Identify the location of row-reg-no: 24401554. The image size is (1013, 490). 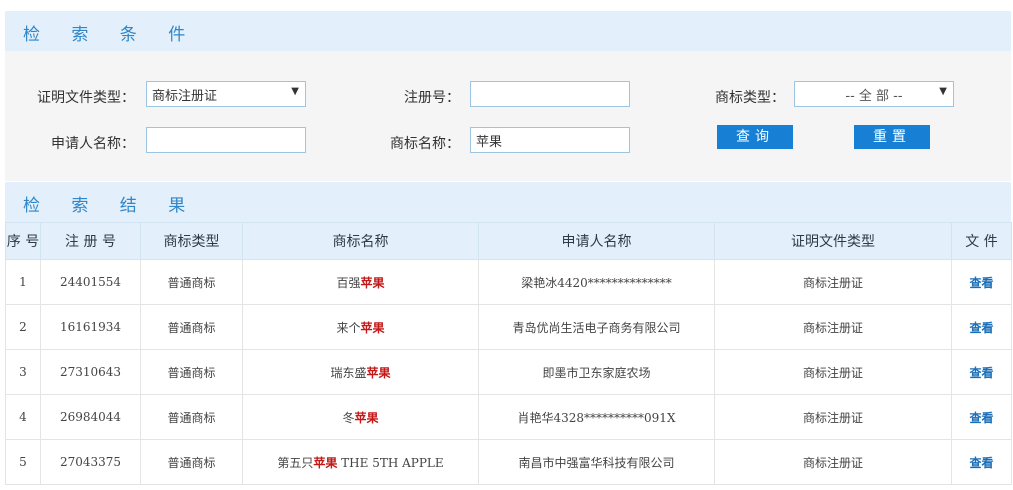
(90, 282).